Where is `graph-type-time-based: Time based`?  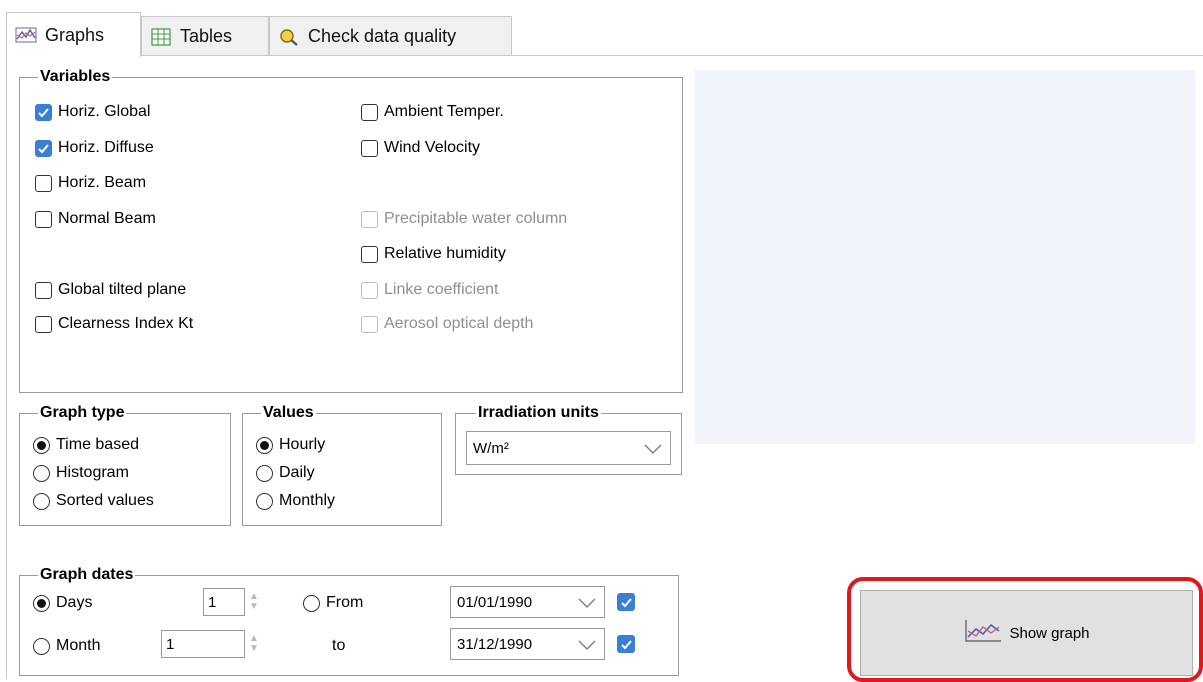
graph-type-time-based: Time based is located at coordinates (86, 445).